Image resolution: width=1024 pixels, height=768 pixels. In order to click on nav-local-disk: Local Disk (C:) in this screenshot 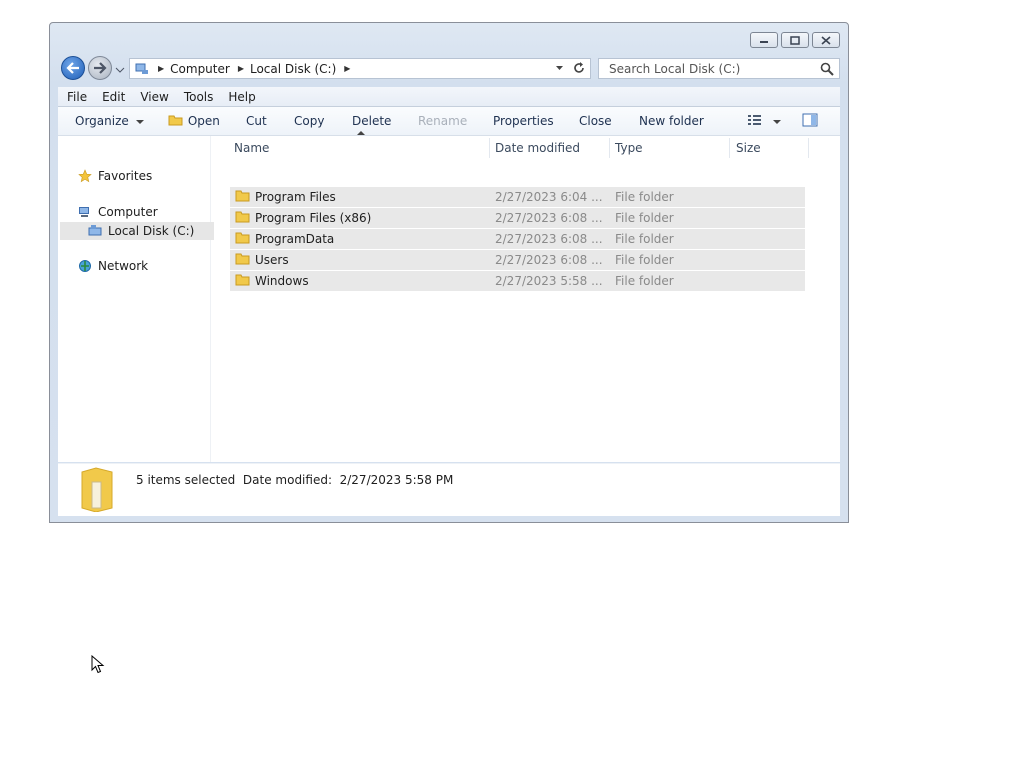, I will do `click(137, 231)`.